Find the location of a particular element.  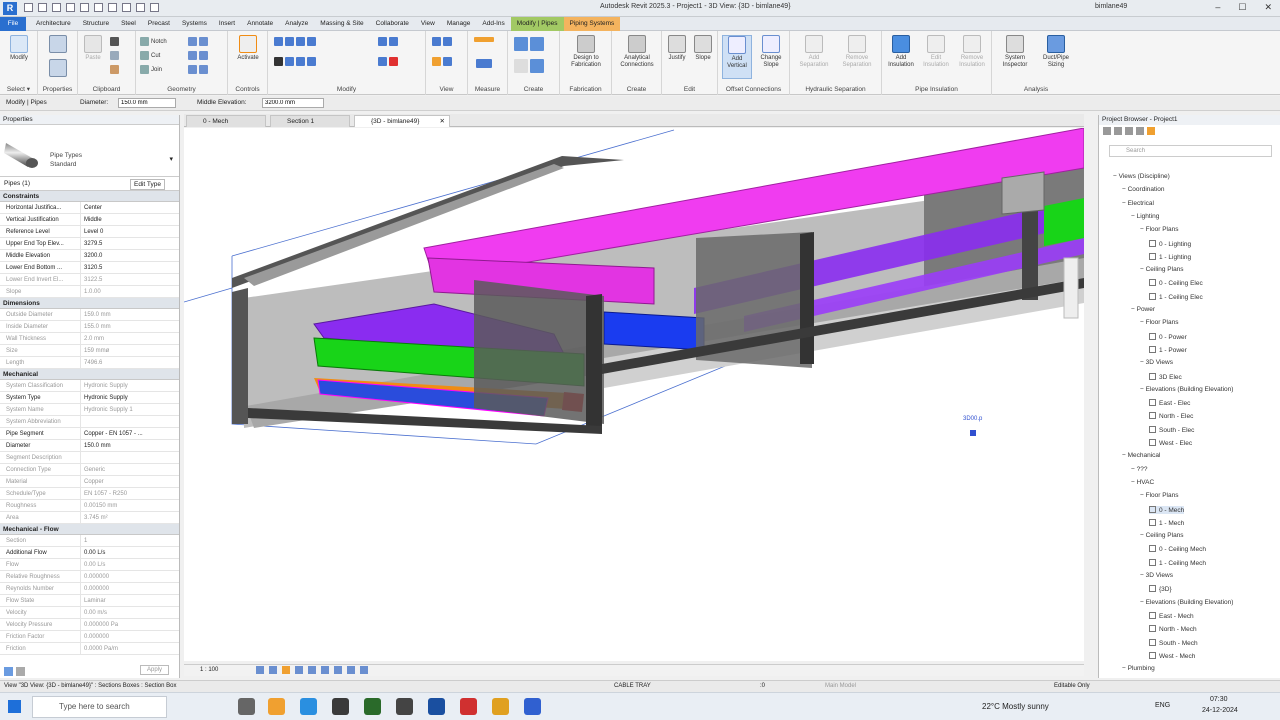

tab-view: View is located at coordinates (428, 24).